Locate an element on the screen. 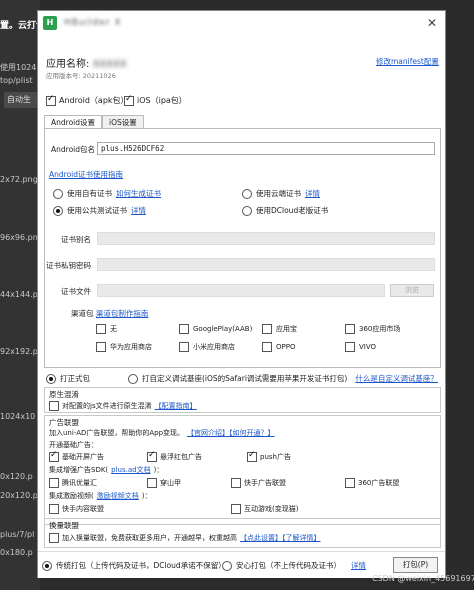  exchange-links: 【点此设置】【了解详情】 is located at coordinates (280, 538).